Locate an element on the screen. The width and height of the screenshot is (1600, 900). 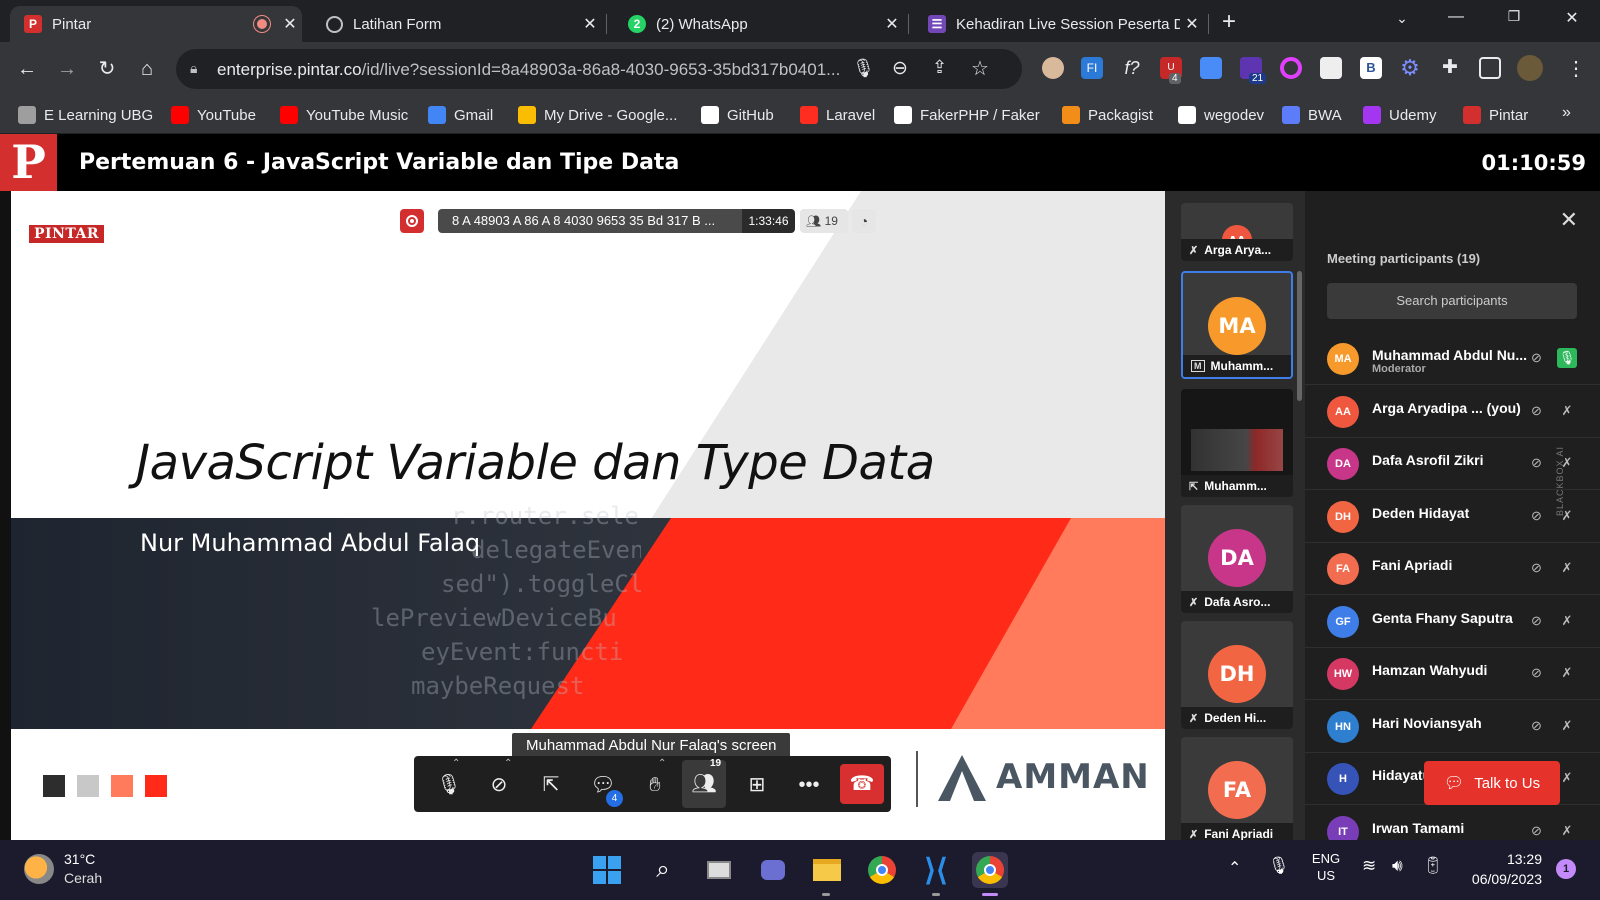
weather-sun-icon is located at coordinates (39, 869).